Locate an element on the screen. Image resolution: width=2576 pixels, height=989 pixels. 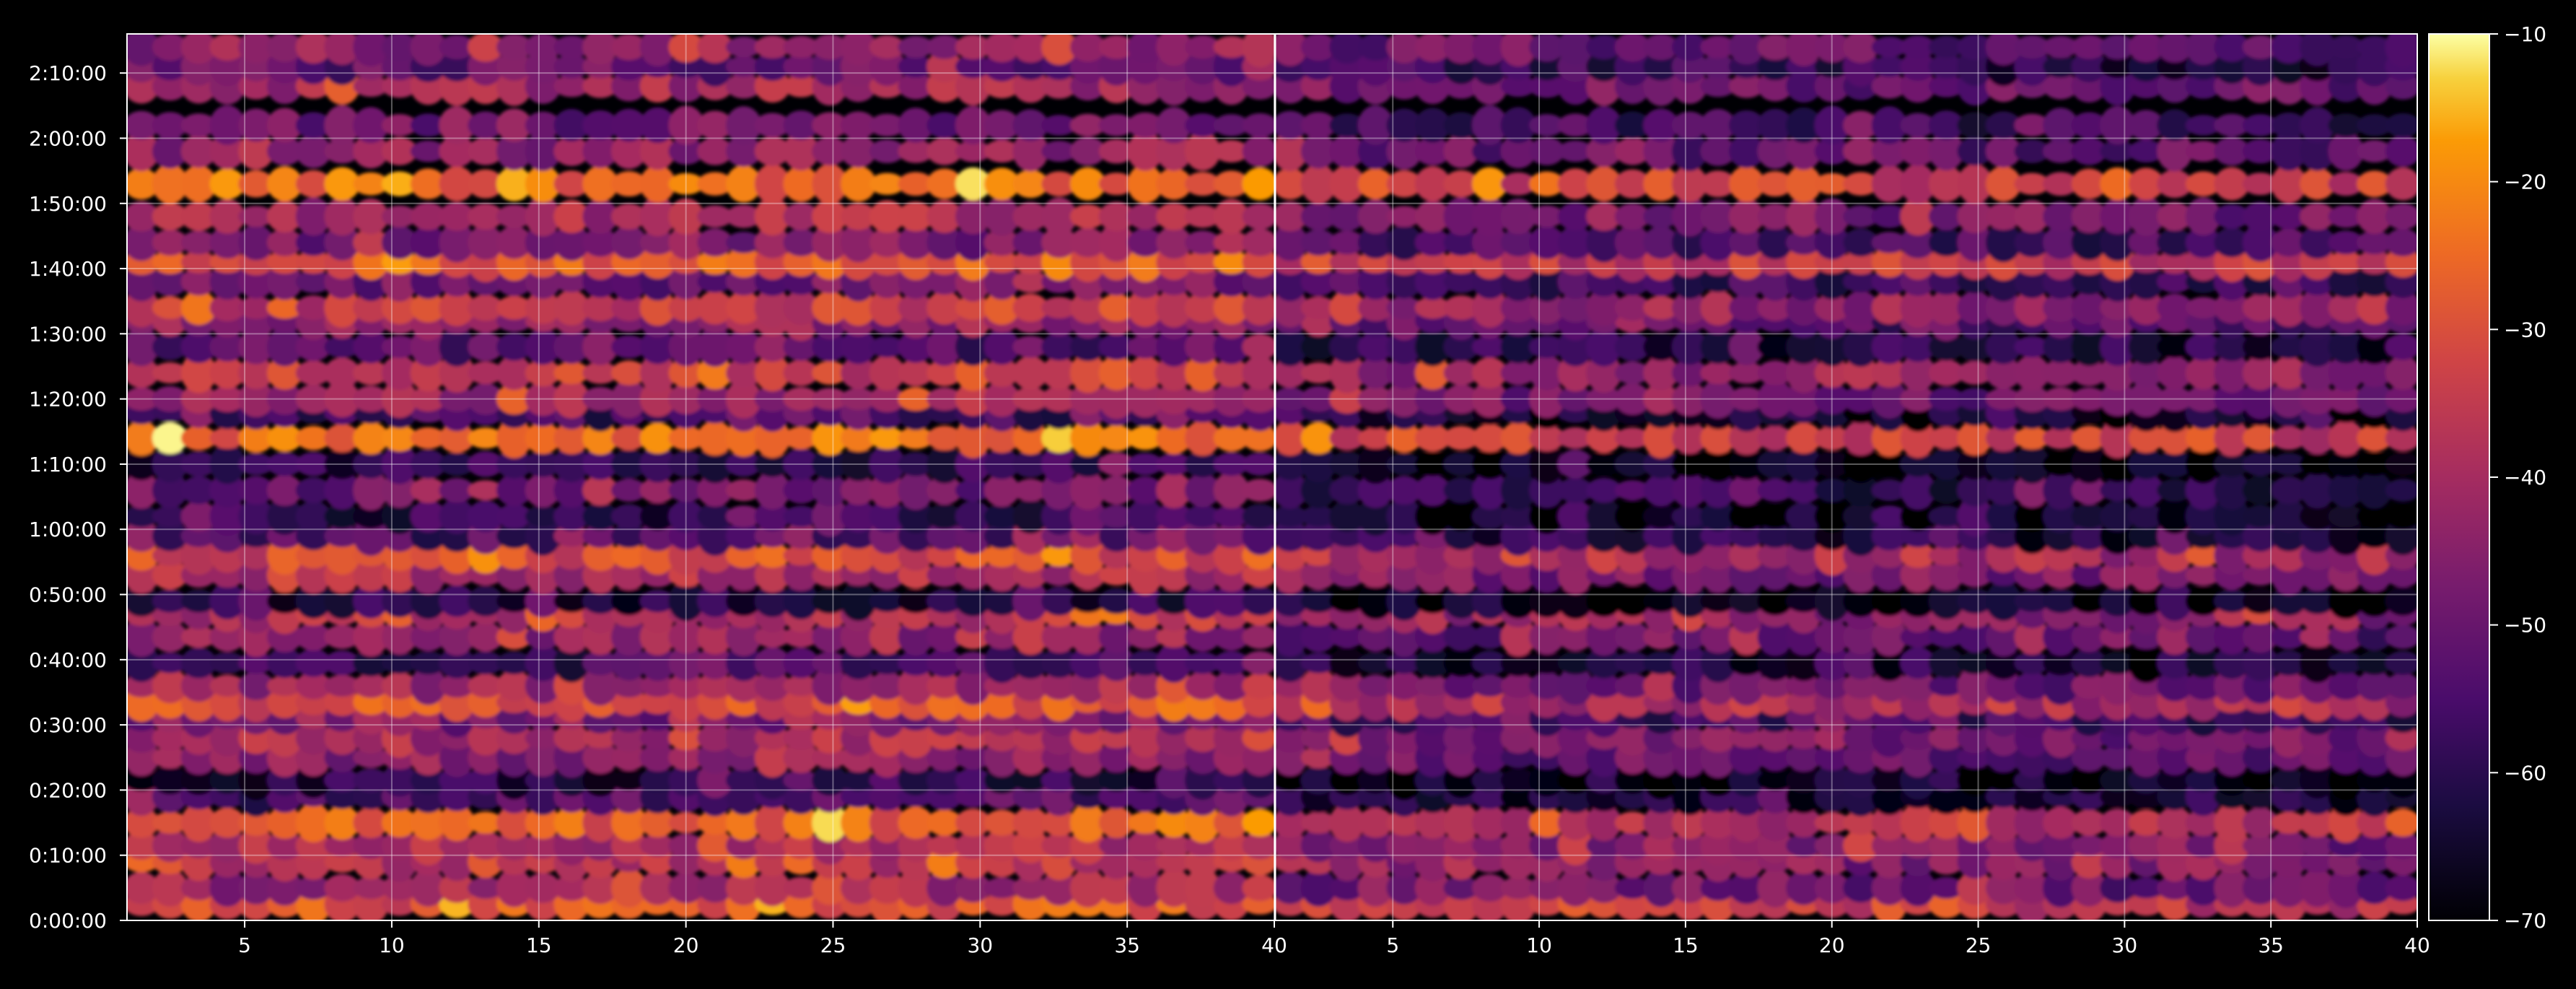
colorbar-tick-label: −20 is located at coordinates (2525, 182).